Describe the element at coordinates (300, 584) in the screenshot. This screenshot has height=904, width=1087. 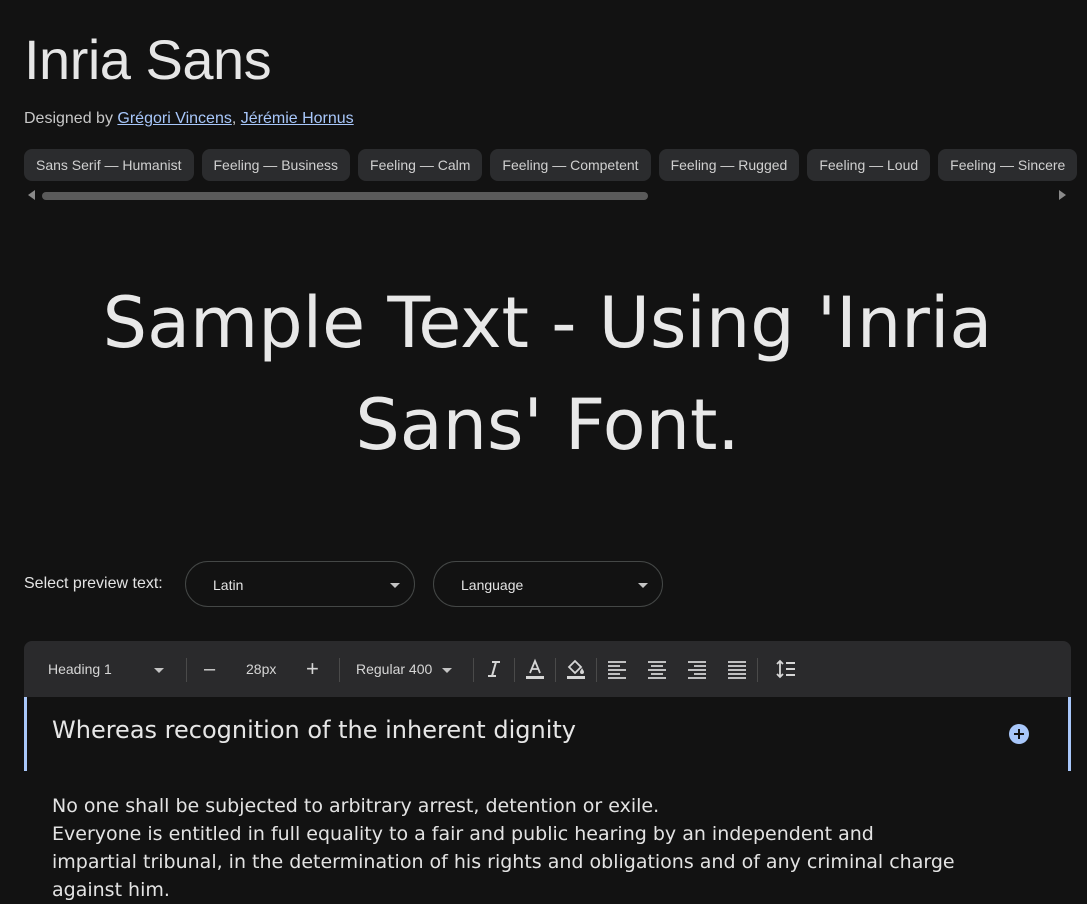
I see `script-select: Latin` at that location.